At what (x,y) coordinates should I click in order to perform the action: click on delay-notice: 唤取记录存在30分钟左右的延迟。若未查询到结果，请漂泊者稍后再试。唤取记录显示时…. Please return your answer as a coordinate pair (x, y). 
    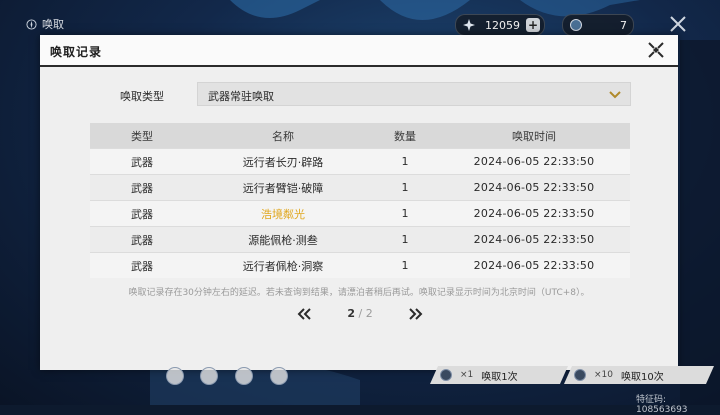
    Looking at the image, I should click on (359, 293).